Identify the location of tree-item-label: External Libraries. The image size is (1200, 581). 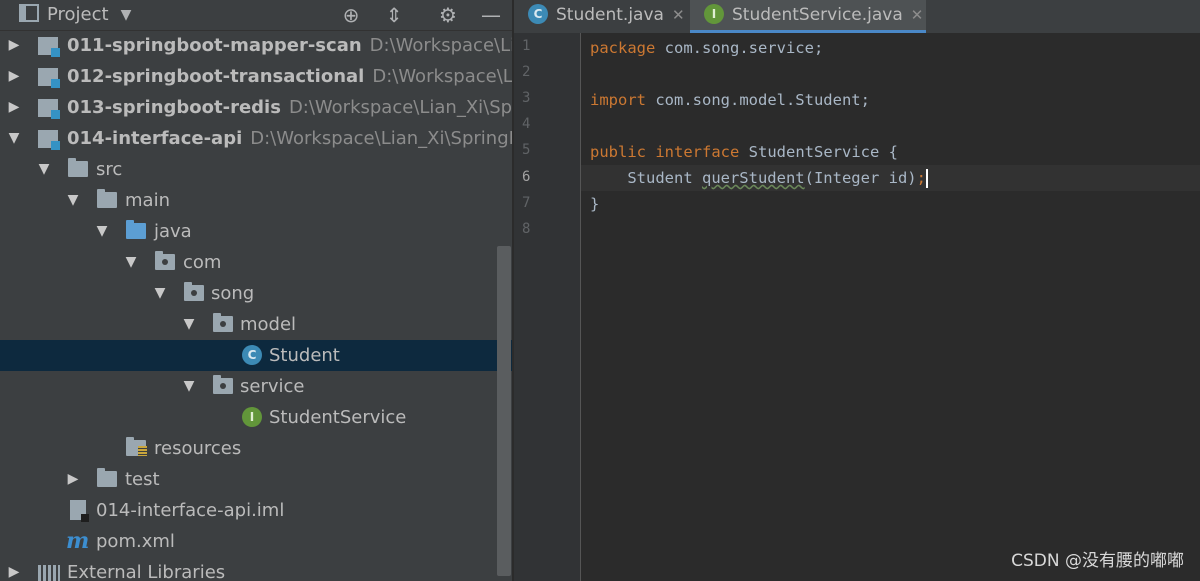
(146, 571).